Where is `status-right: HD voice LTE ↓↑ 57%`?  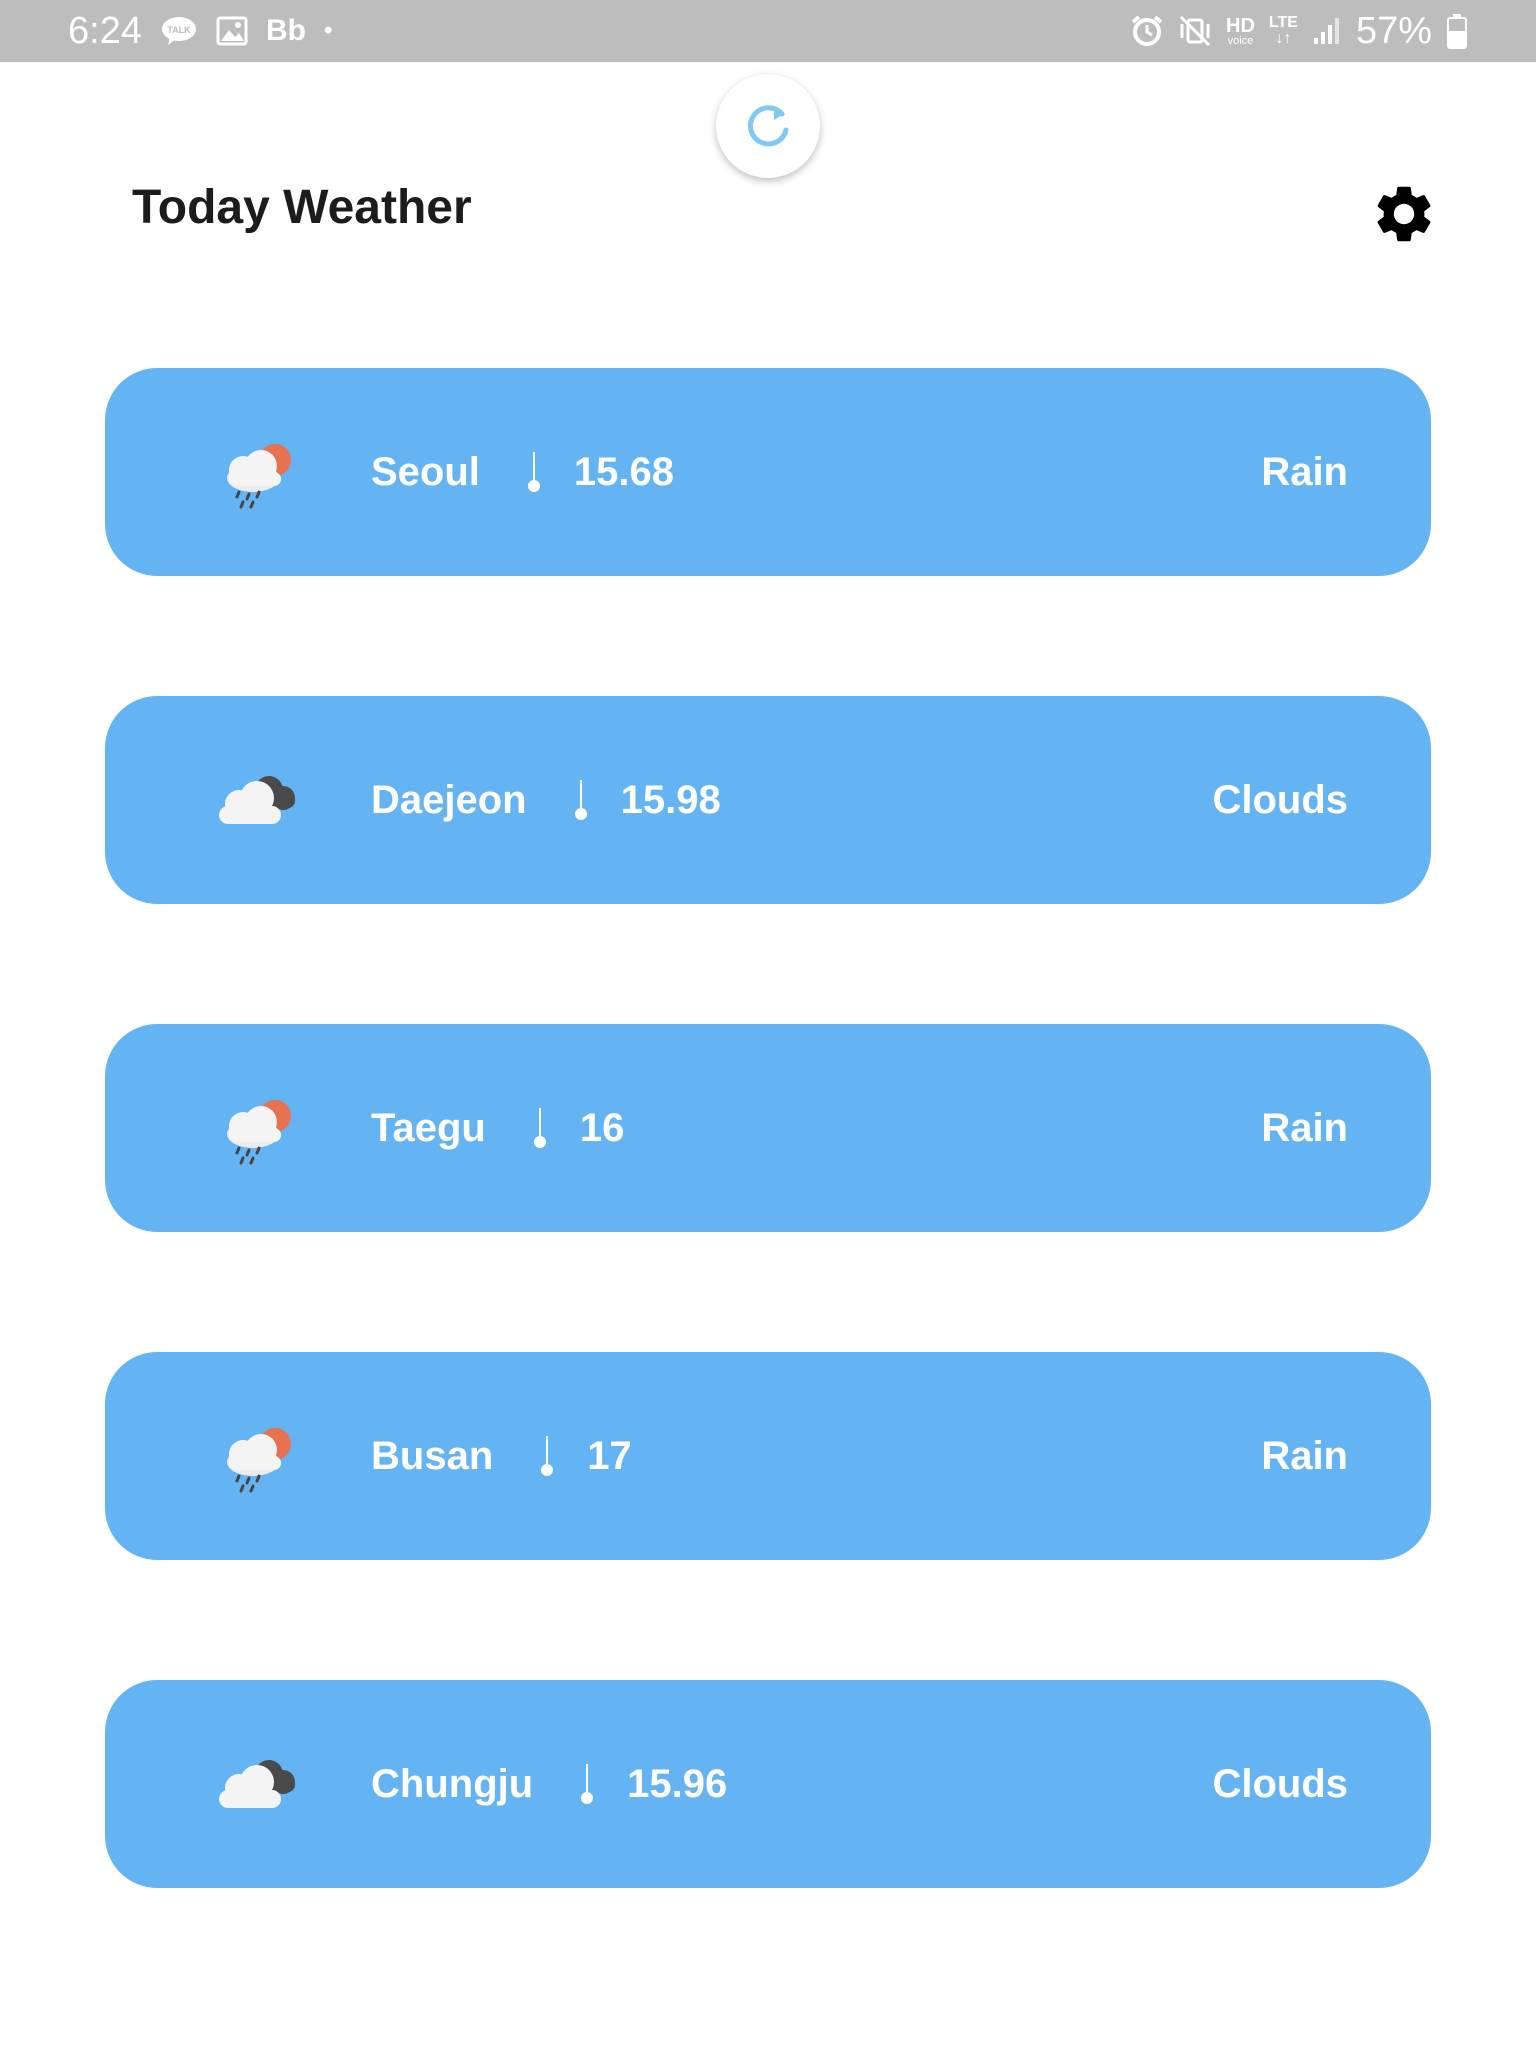
status-right: HD voice LTE ↓↑ 57% is located at coordinates (1299, 31).